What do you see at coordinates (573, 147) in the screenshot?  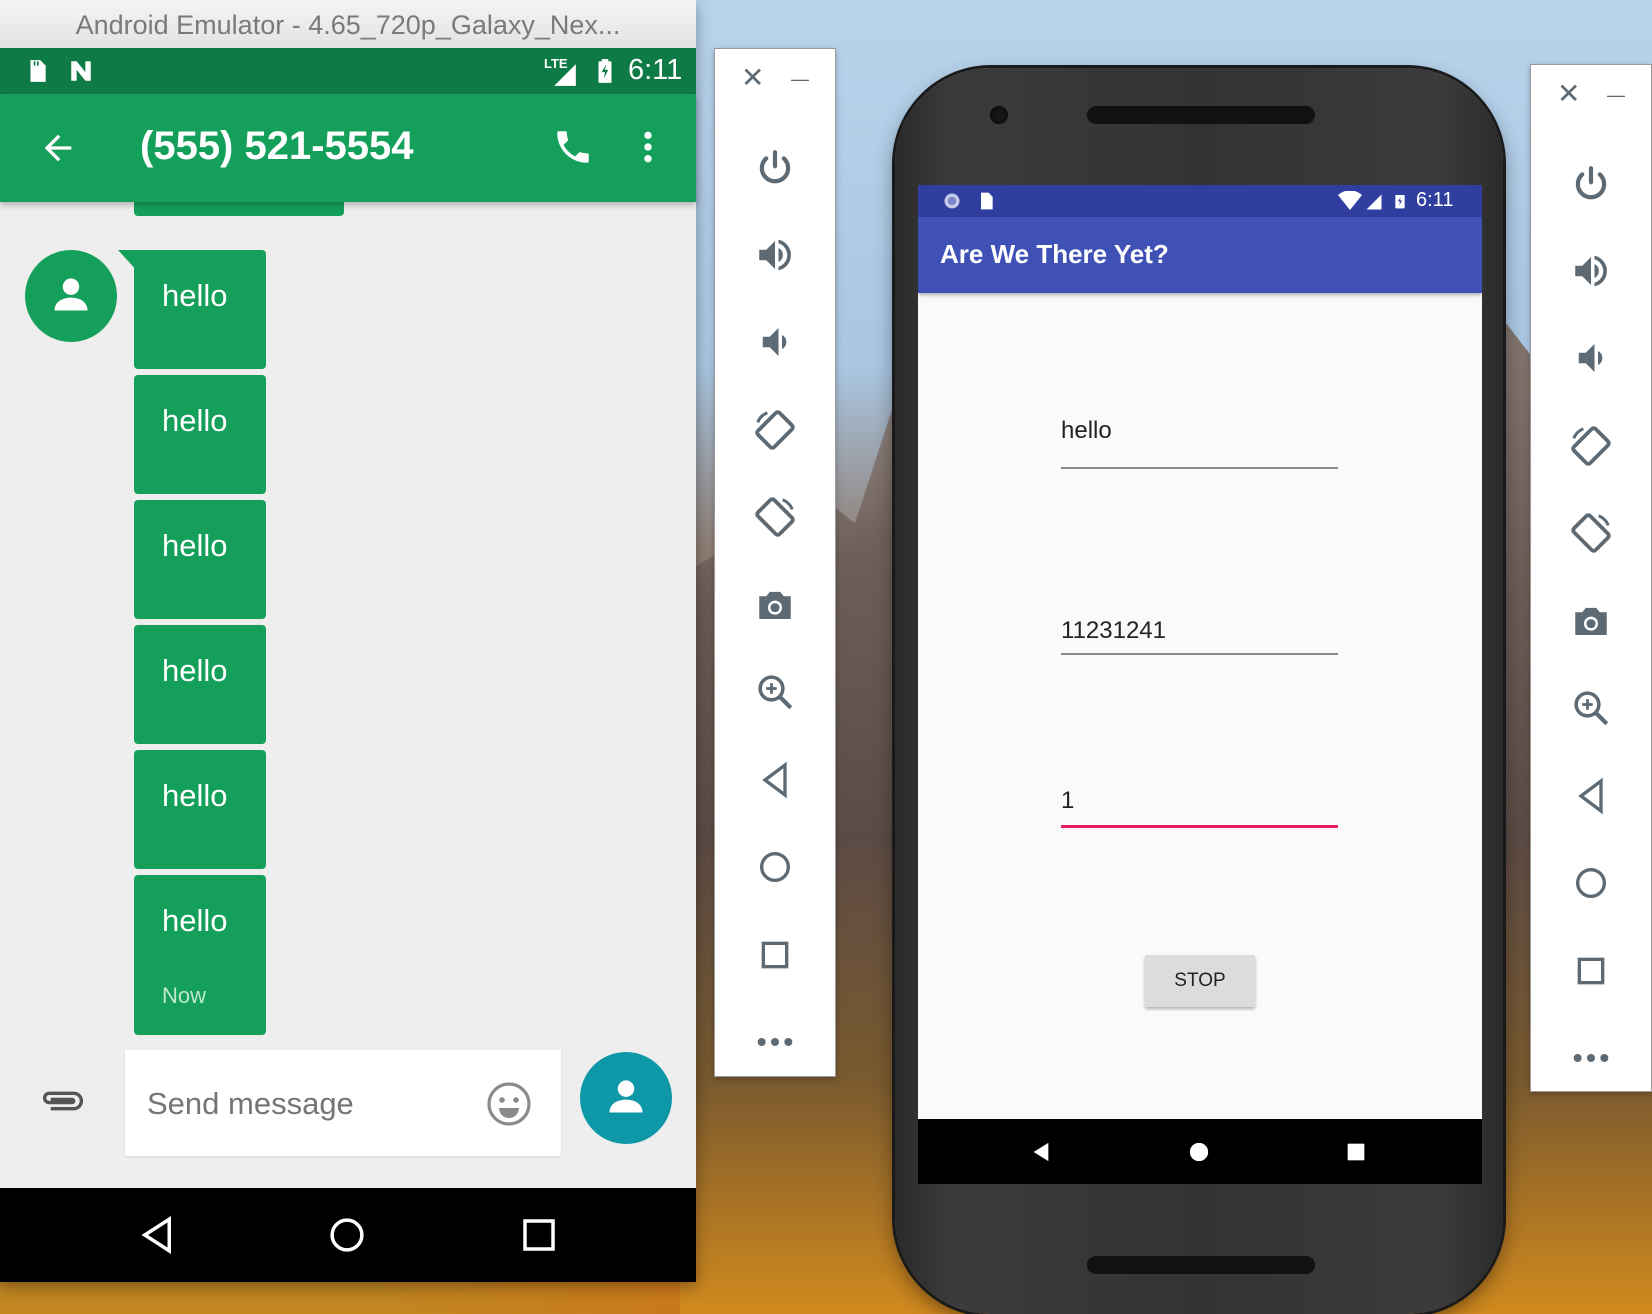 I see `phone-call-icon` at bounding box center [573, 147].